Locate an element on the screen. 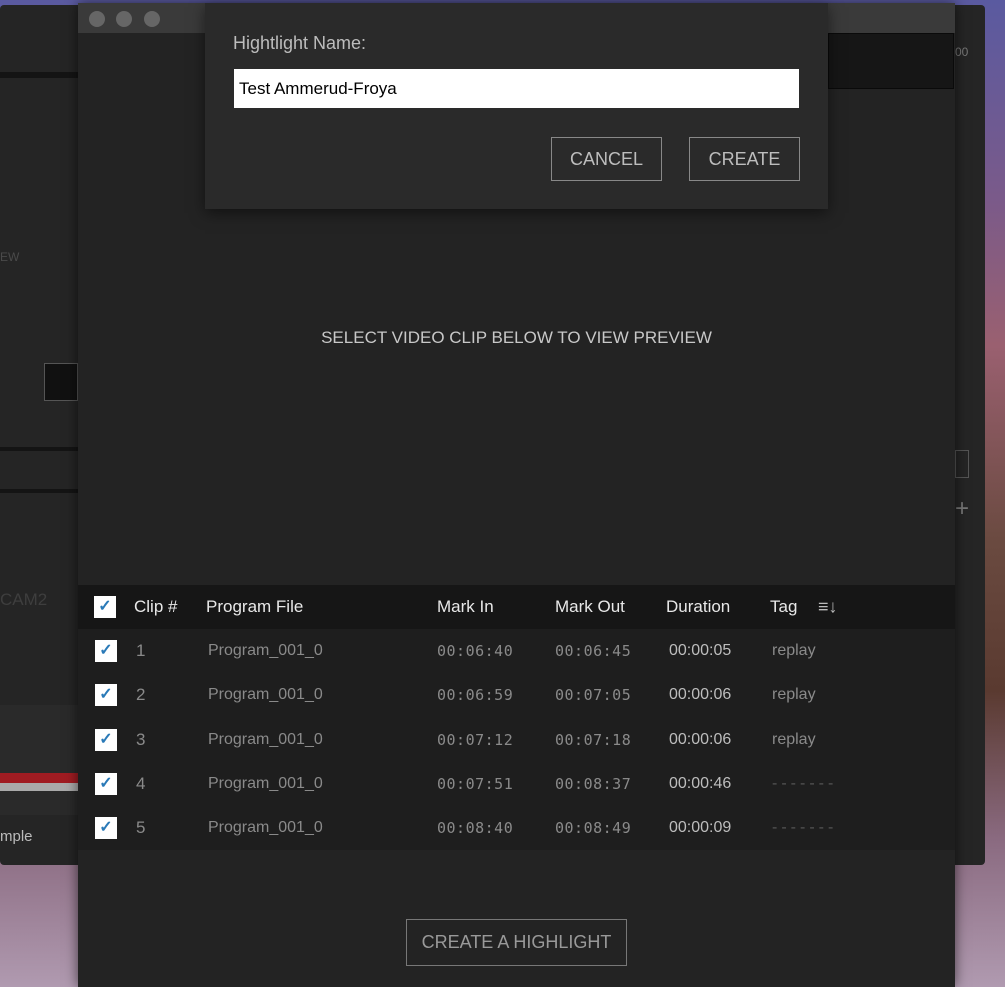 The width and height of the screenshot is (1005, 987). mark-in: 00:06:40 is located at coordinates (475, 651).